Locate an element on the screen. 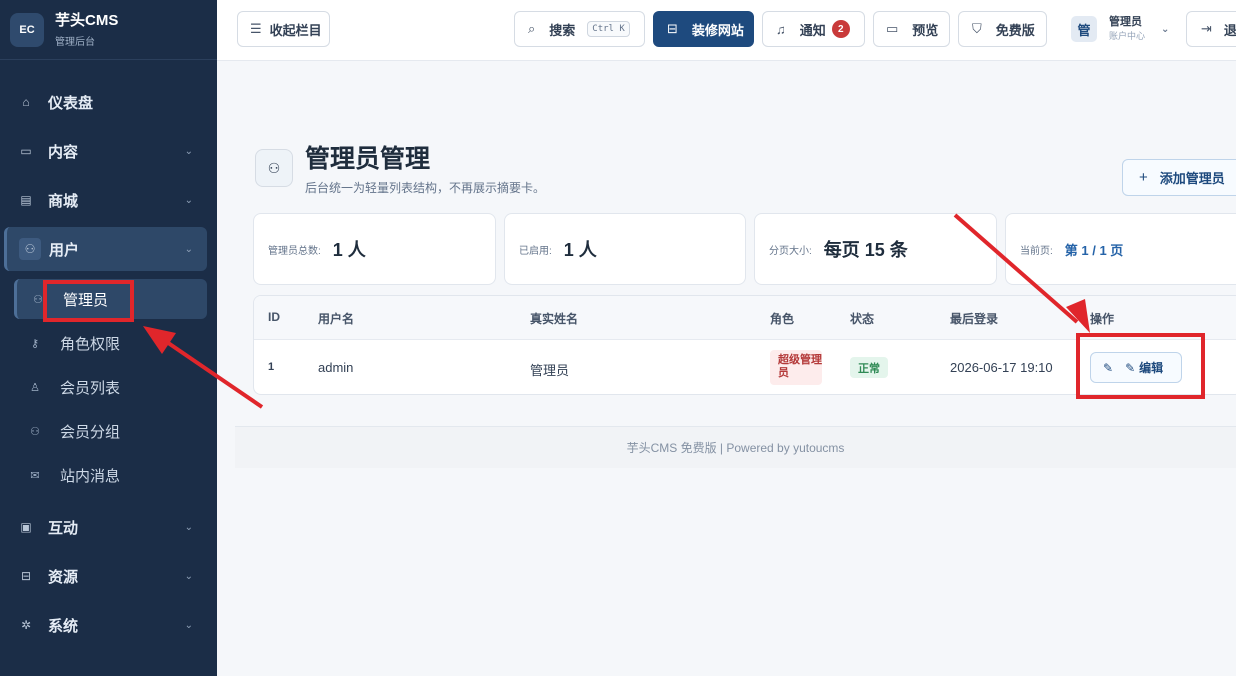  sidebar-item-label: 资源 is located at coordinates (63, 577).